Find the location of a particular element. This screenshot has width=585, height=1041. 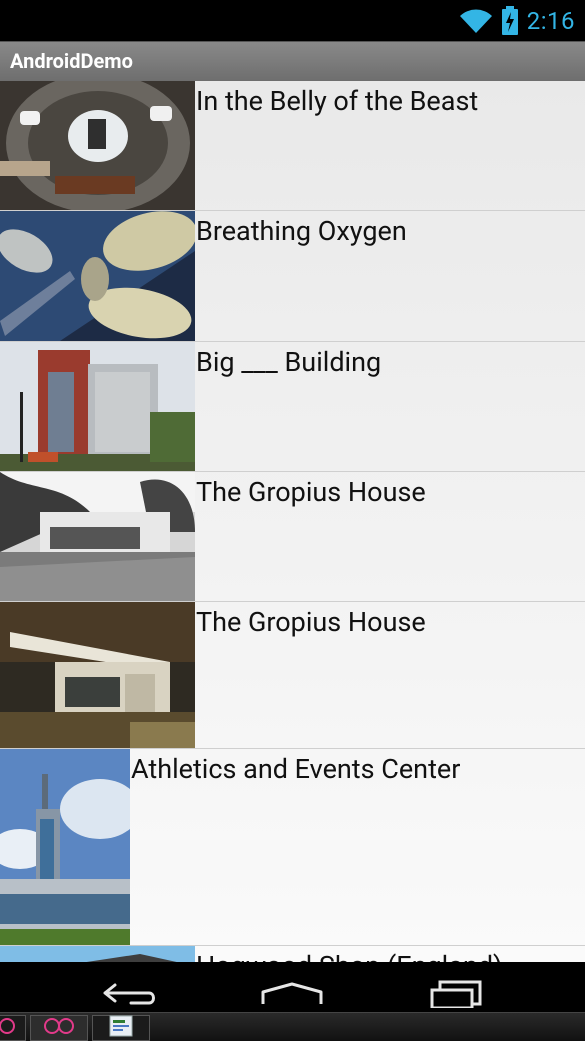

action-bar: AndroidDemo is located at coordinates (292, 61).